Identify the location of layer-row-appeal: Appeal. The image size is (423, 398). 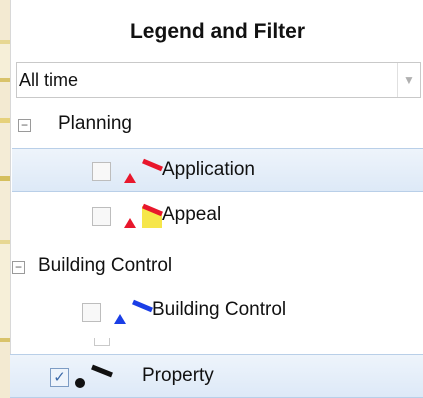
(217, 216).